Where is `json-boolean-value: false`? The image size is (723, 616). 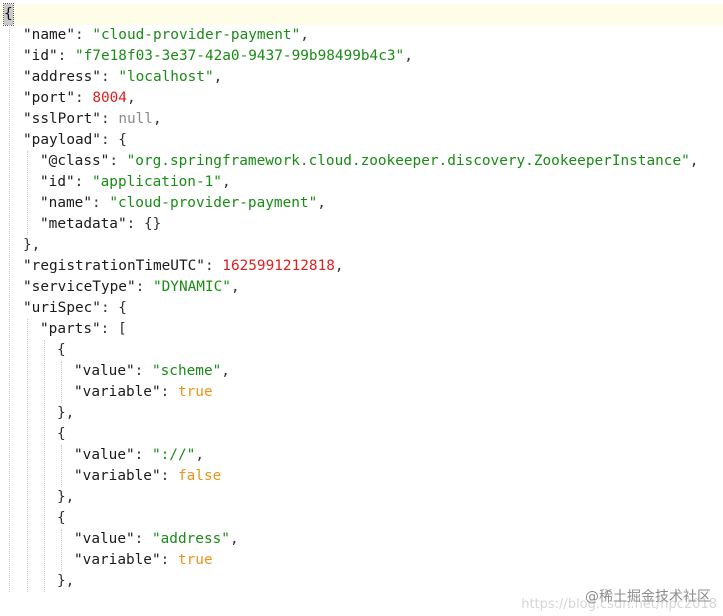
json-boolean-value: false is located at coordinates (199, 476).